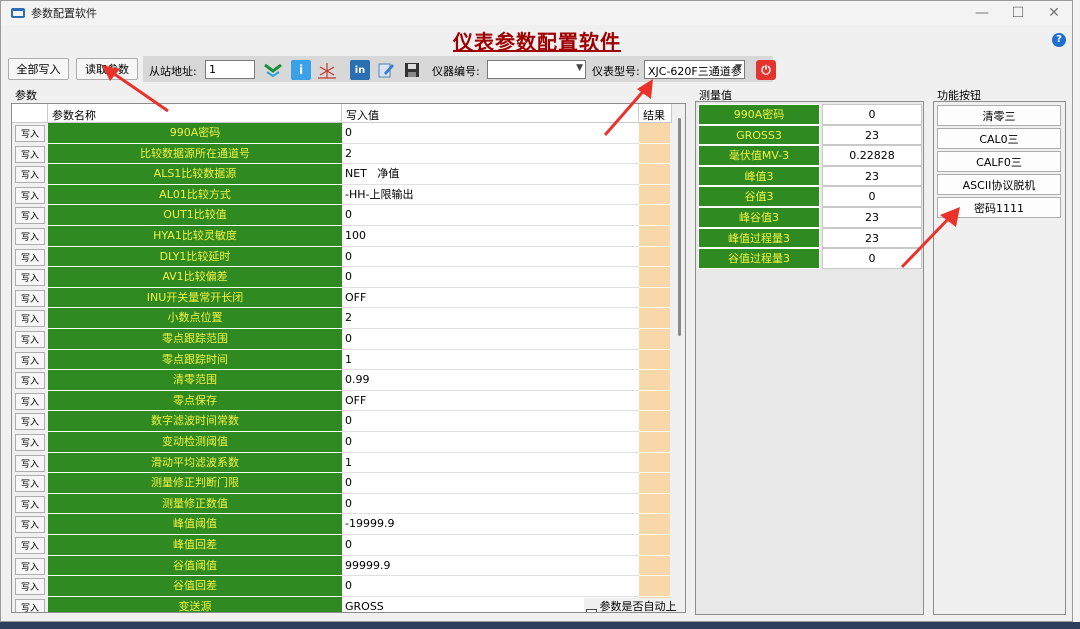  I want to click on param-name: DLY1比较延时, so click(195, 257).